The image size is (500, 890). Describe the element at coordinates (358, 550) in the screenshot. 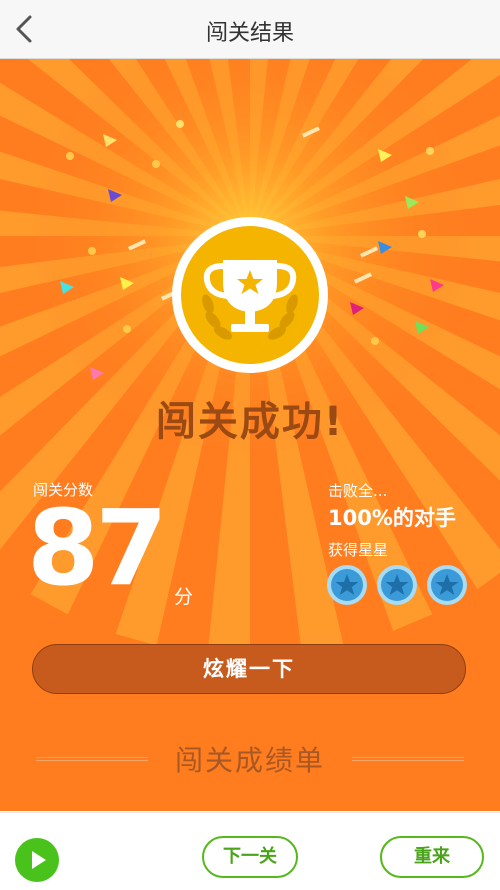

I see `stars-label: 获得星星` at that location.